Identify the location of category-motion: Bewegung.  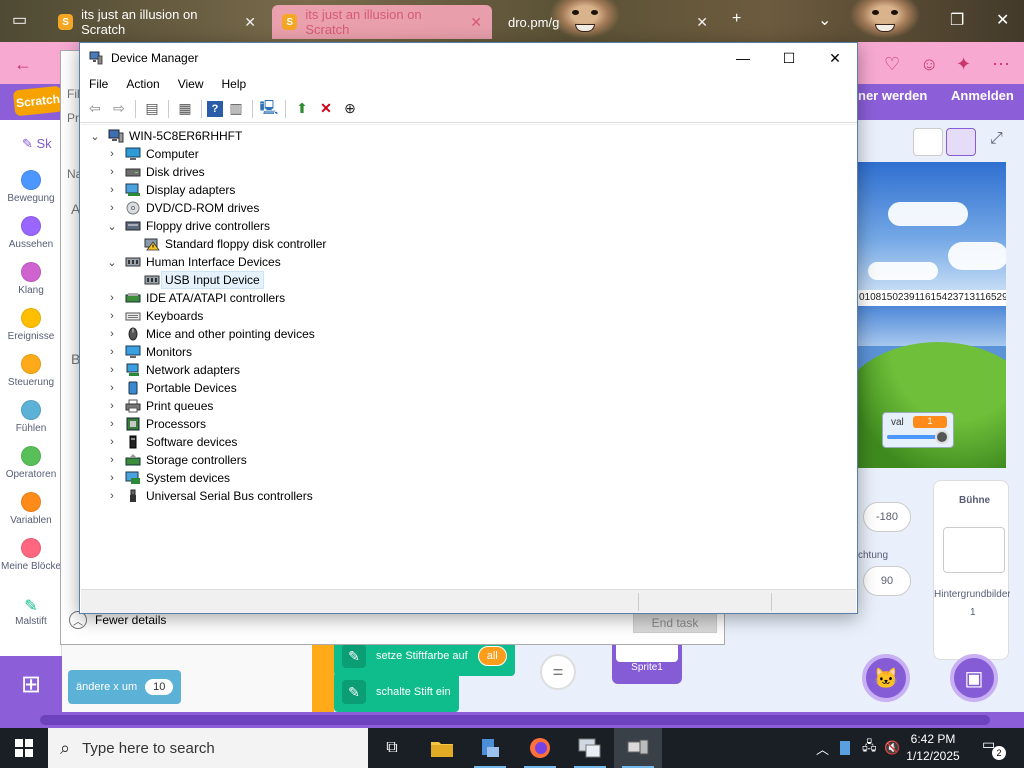
(31, 187).